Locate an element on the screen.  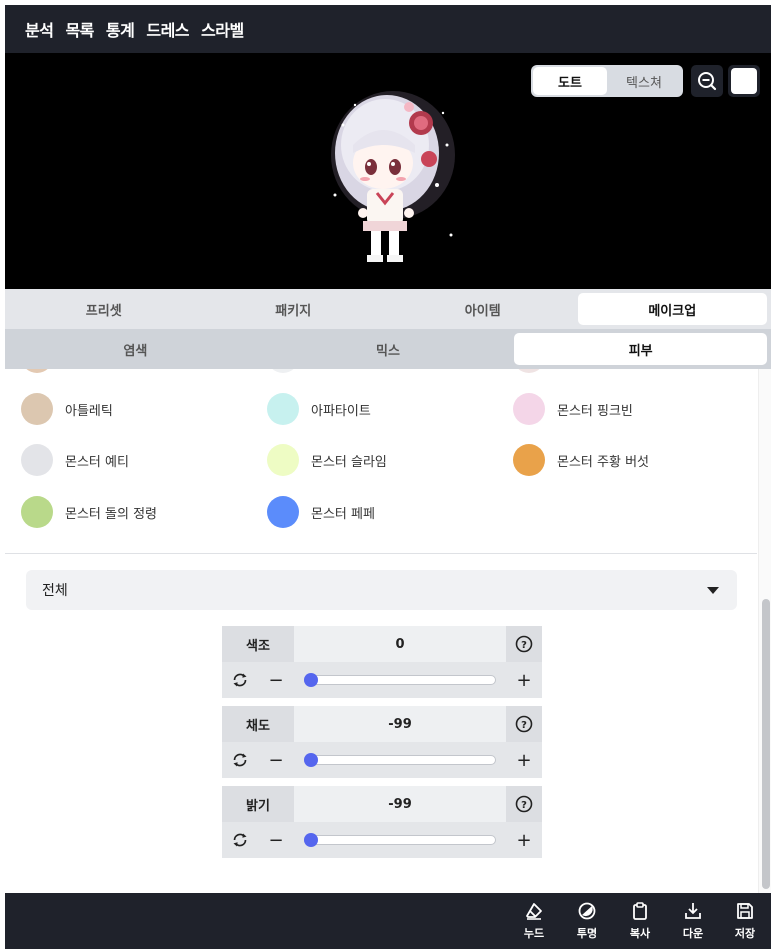
download-button: 다운 is located at coordinates (693, 922).